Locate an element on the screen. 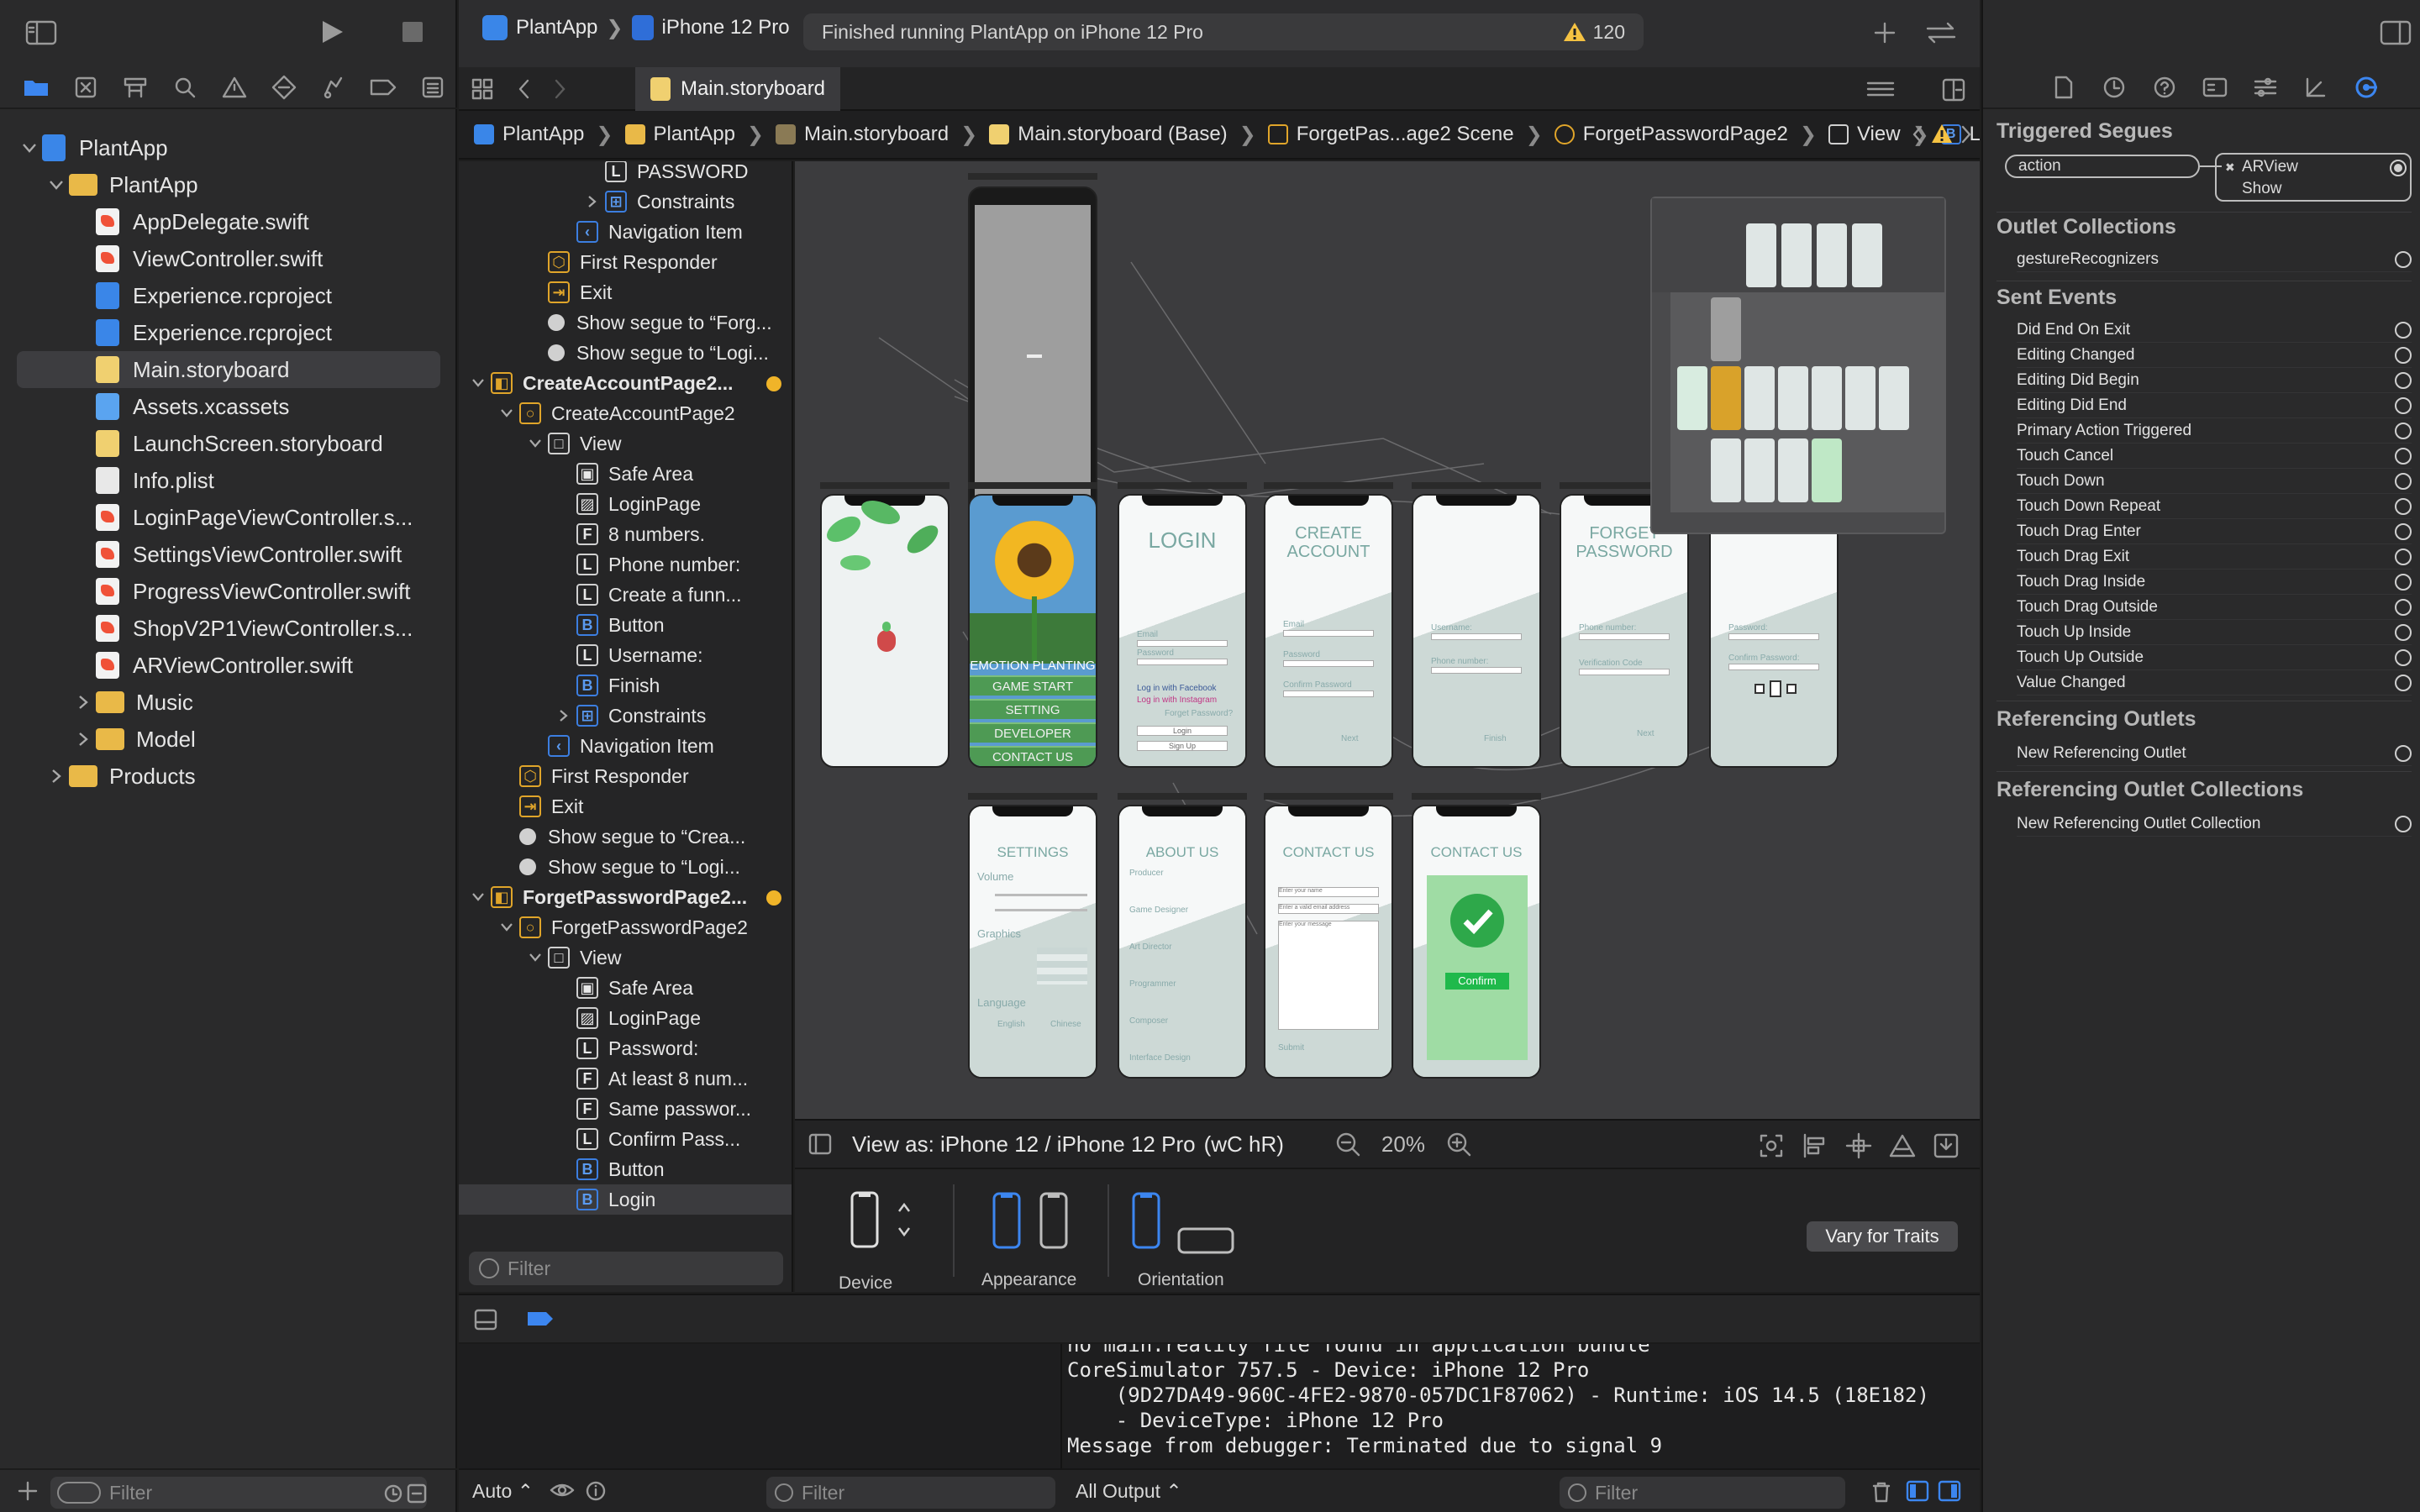  outline-row-forgetpasswordpage2: ○ ForgetPasswordPage2 is located at coordinates (626, 927).